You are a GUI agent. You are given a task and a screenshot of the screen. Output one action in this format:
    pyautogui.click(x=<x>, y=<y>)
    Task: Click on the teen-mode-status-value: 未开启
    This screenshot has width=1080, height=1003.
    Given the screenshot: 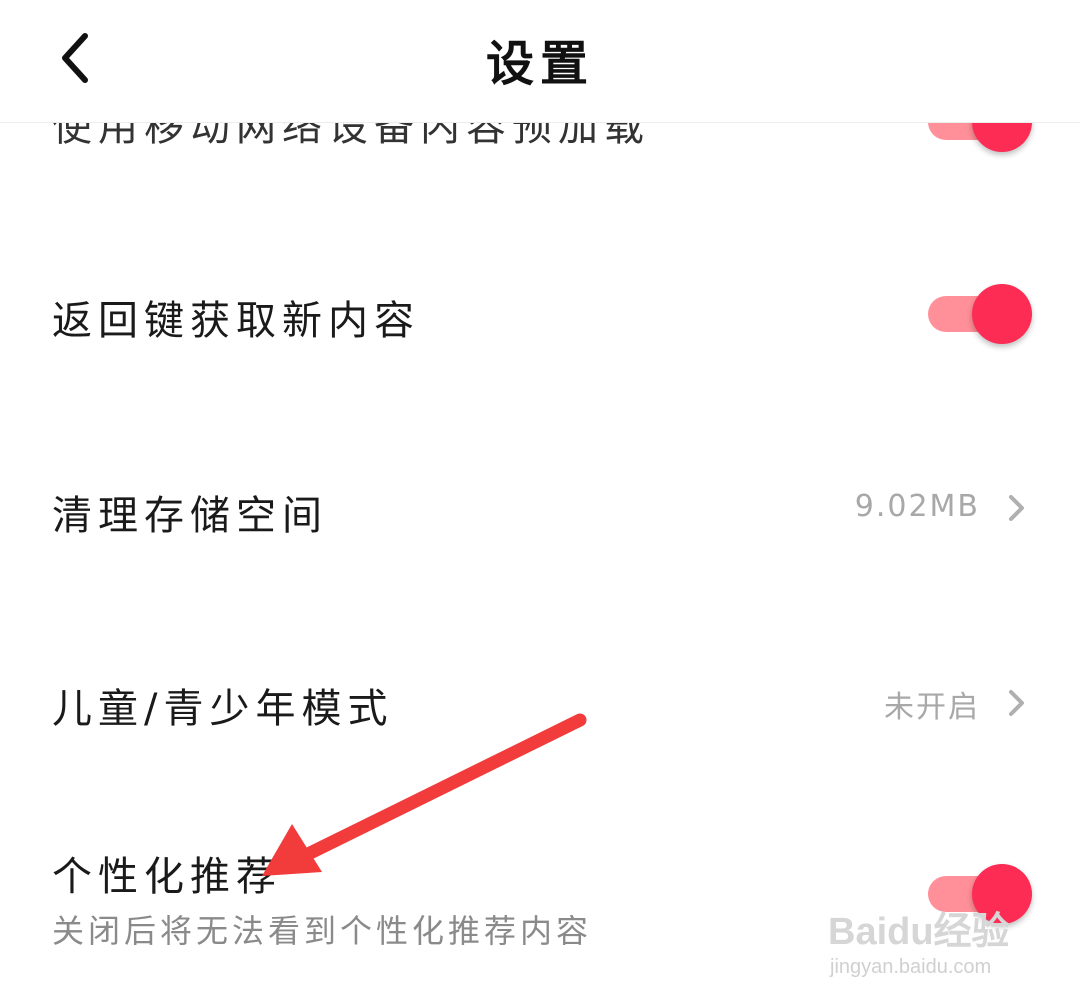 What is the action you would take?
    pyautogui.click(x=932, y=707)
    